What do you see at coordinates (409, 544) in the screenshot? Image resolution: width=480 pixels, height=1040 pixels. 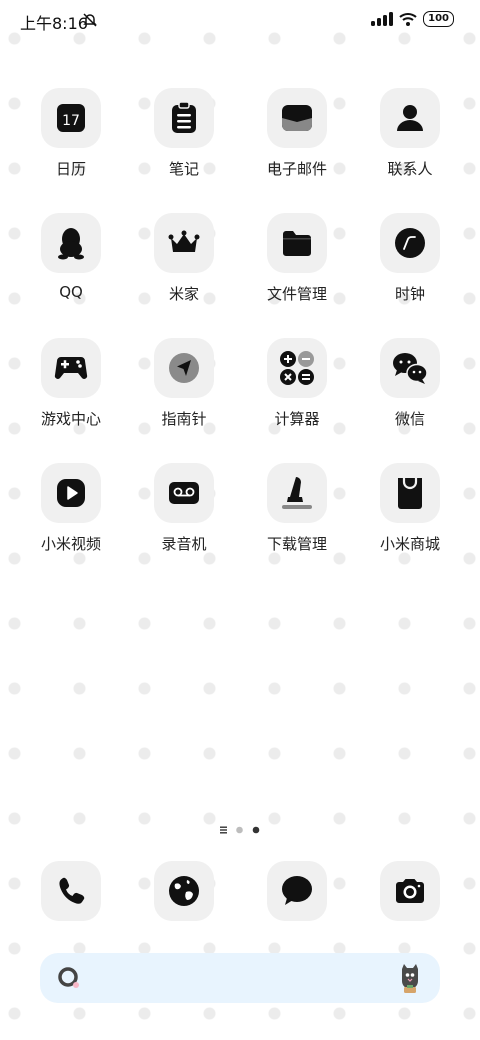 I see `app-label: 小米商城` at bounding box center [409, 544].